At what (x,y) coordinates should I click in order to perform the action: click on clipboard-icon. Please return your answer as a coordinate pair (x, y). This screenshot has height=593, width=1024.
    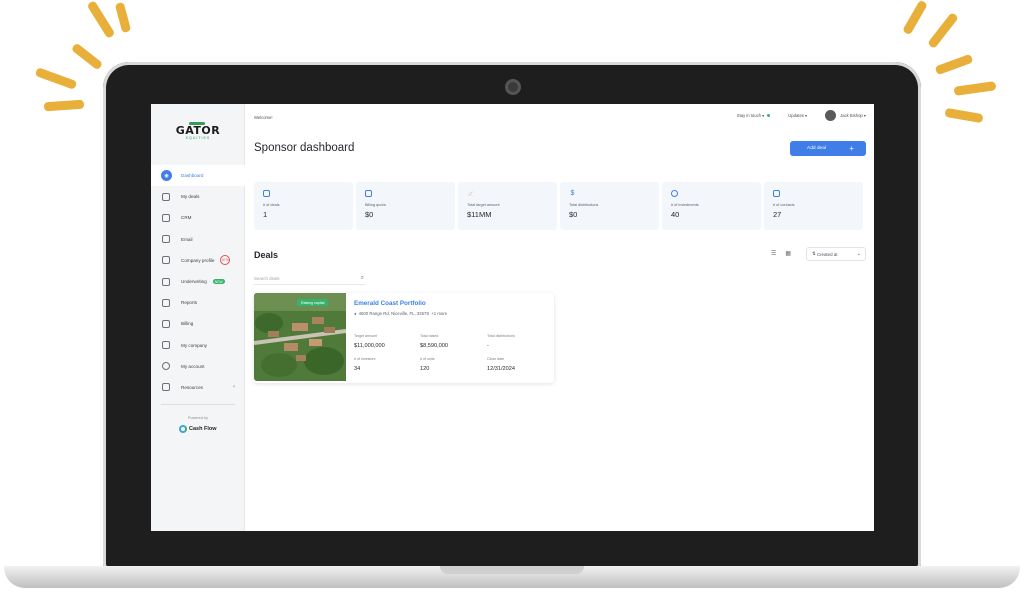
    Looking at the image, I should click on (266, 193).